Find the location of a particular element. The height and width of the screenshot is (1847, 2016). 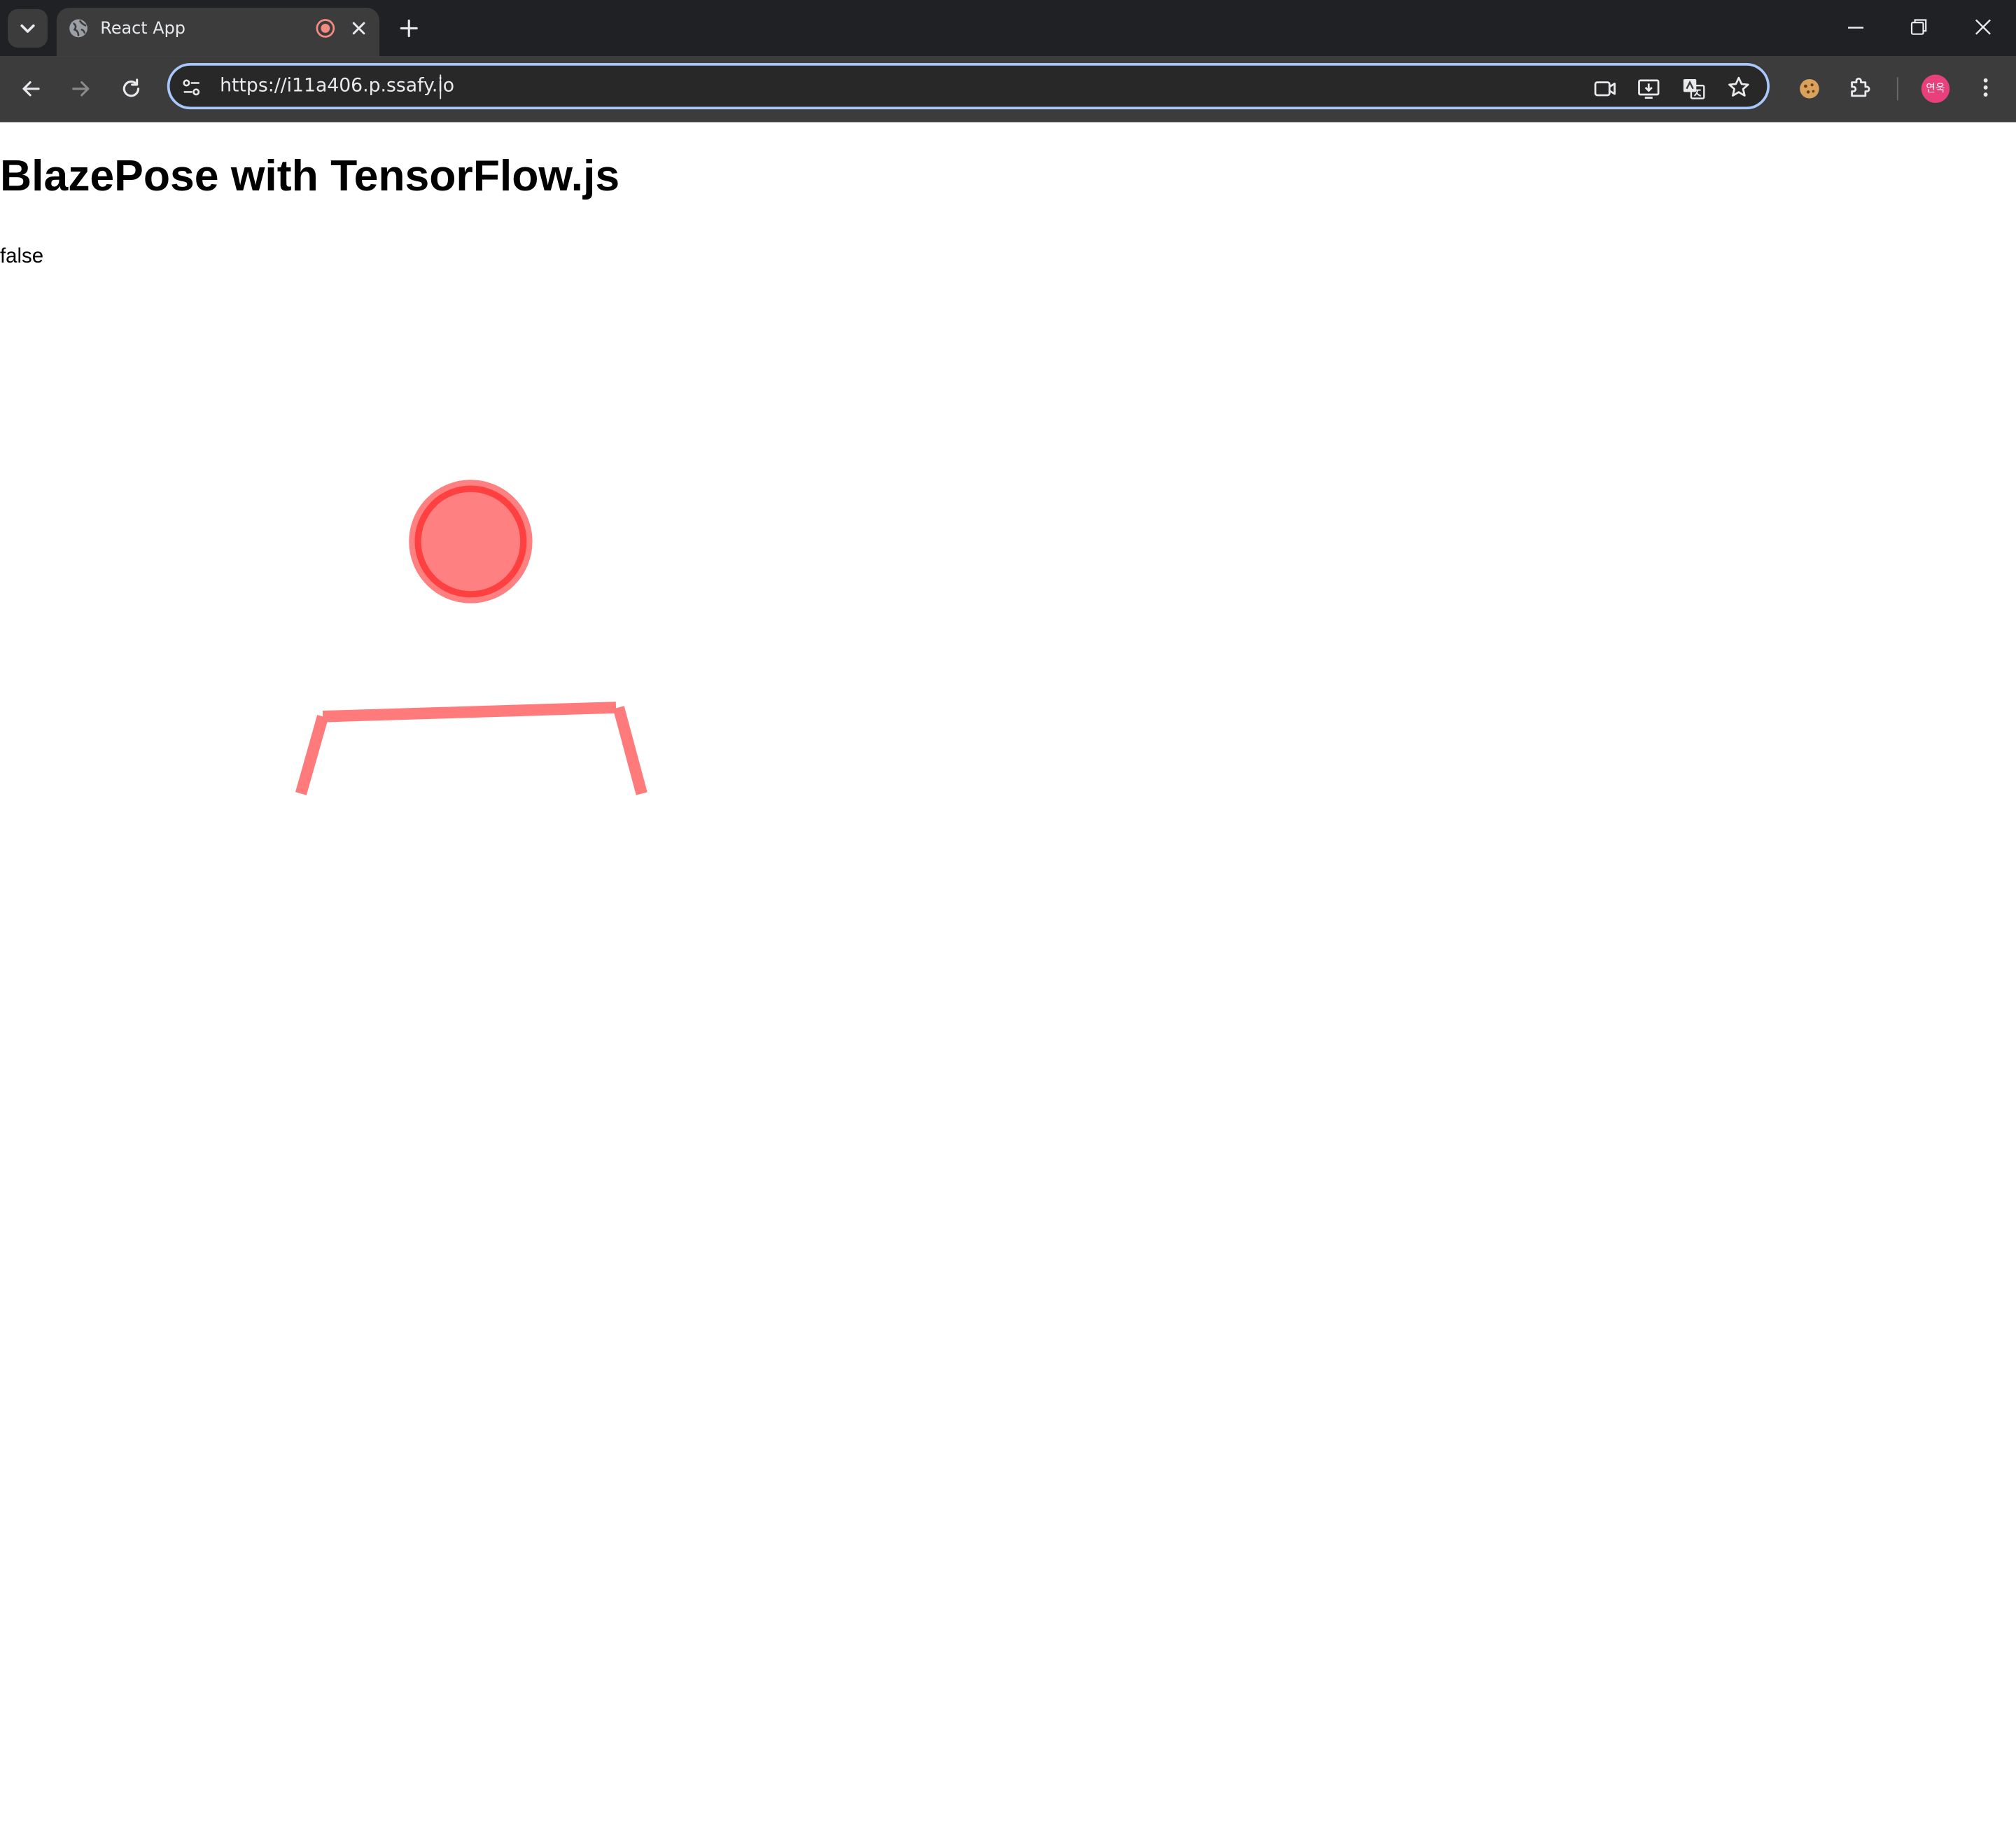

tab-search-button is located at coordinates (28, 28).